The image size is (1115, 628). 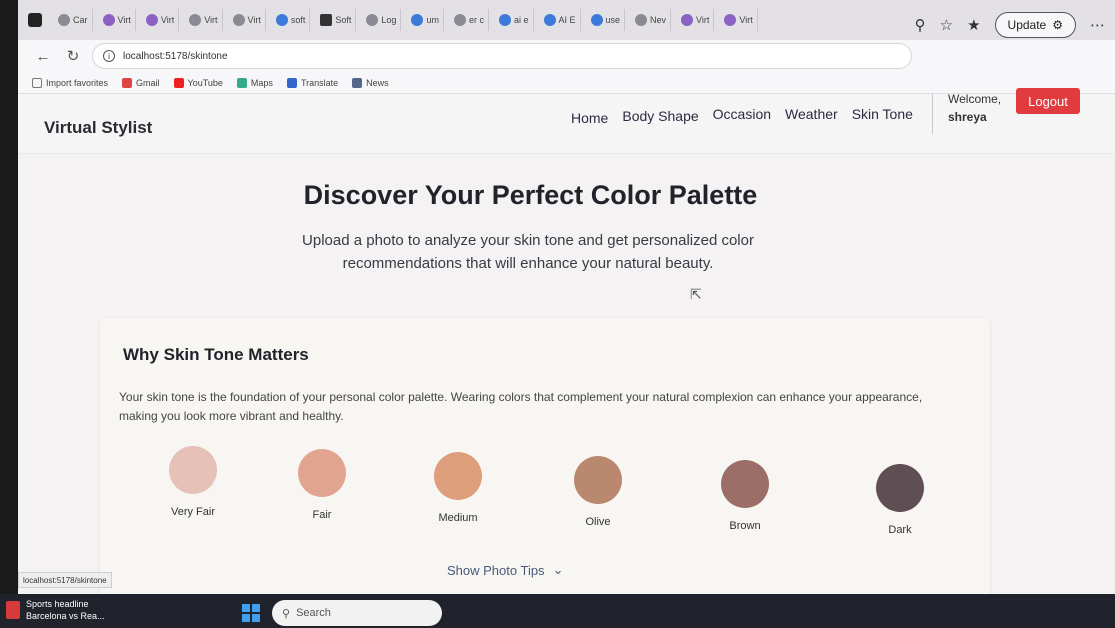 What do you see at coordinates (43, 56) in the screenshot?
I see `back-arrow-icon: ←` at bounding box center [43, 56].